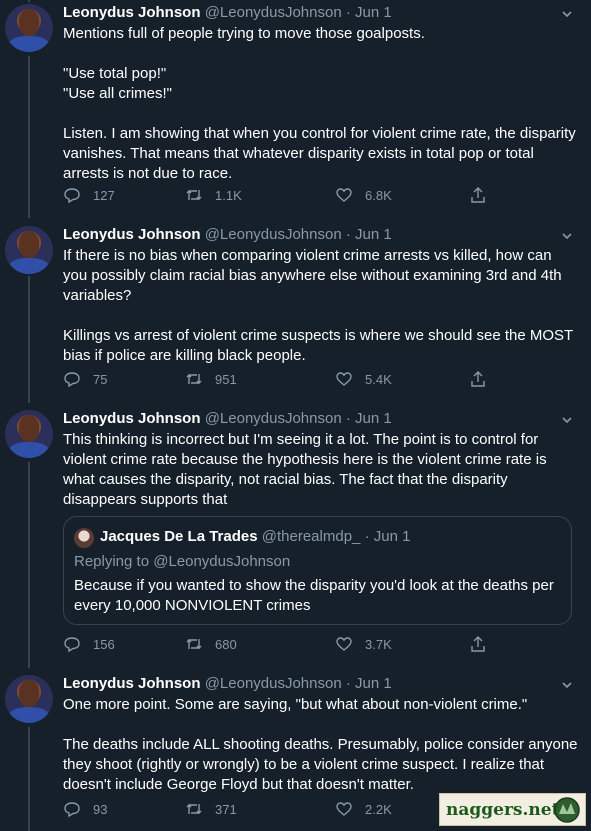 This screenshot has height=831, width=591. I want to click on replying-to: Replying to @LeonydusJohnson, so click(182, 561).